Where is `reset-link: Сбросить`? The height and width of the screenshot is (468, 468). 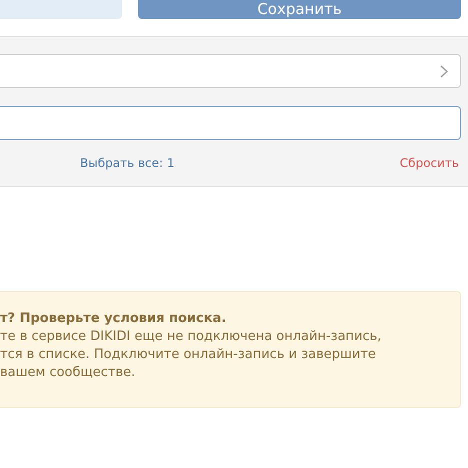 reset-link: Сбросить is located at coordinates (429, 163).